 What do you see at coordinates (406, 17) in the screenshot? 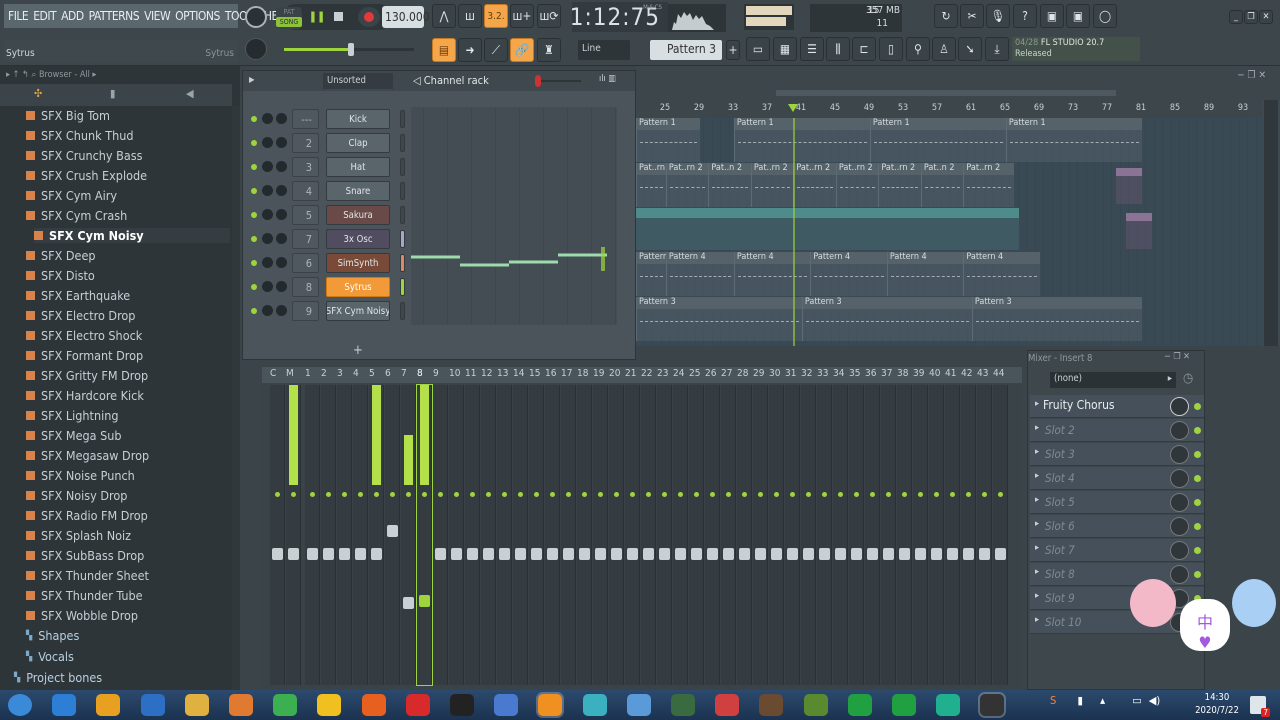
I see `tempo-display: 130.000` at bounding box center [406, 17].